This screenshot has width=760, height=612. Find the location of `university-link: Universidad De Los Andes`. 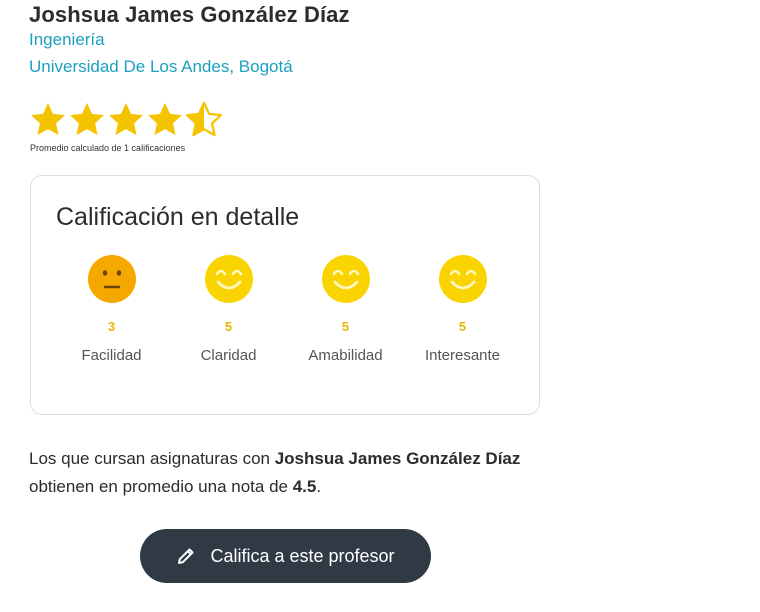

university-link: Universidad De Los Andes is located at coordinates (129, 66).